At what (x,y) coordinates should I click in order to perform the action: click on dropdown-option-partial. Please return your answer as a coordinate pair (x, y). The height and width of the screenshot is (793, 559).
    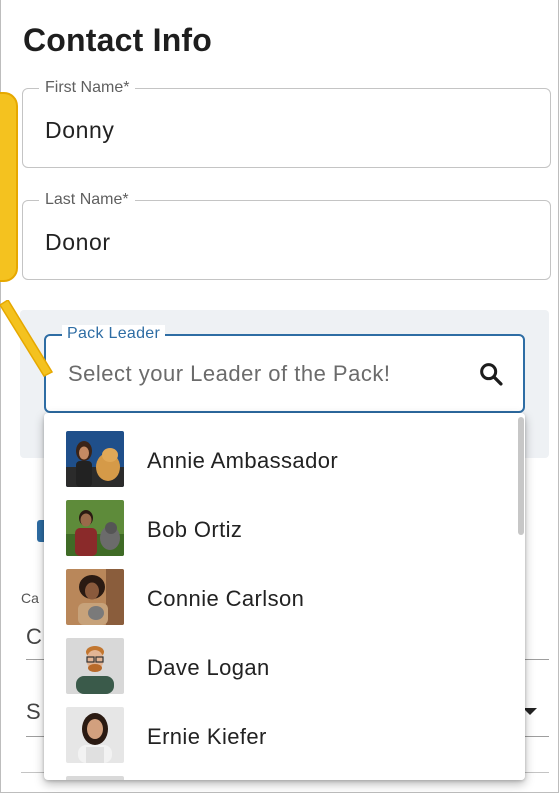
    Looking at the image, I should click on (279, 769).